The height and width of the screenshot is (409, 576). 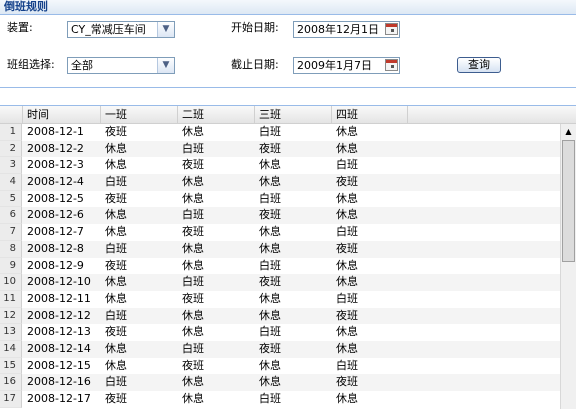 I want to click on table-row: 11 2008-12-11 休息 夜班 休息 白班, so click(x=280, y=299).